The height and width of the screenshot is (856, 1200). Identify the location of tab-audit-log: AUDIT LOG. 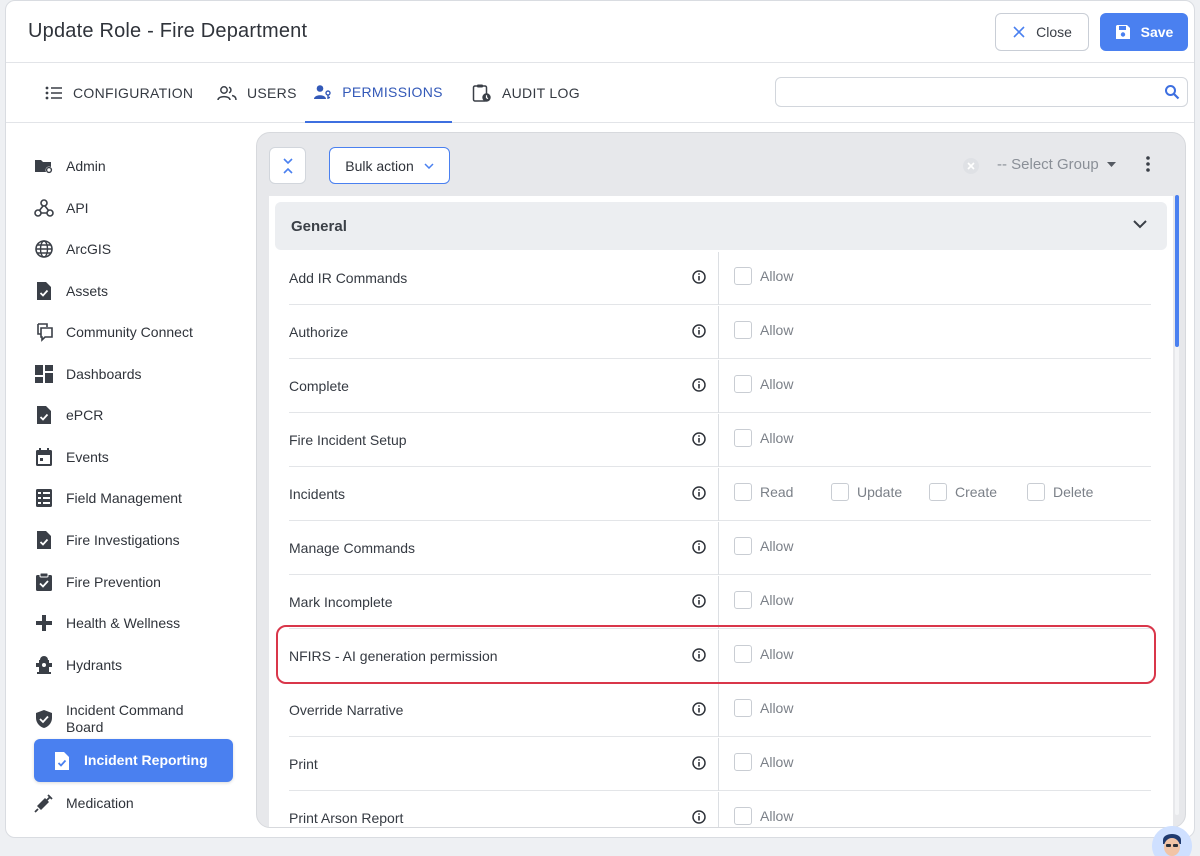
(526, 93).